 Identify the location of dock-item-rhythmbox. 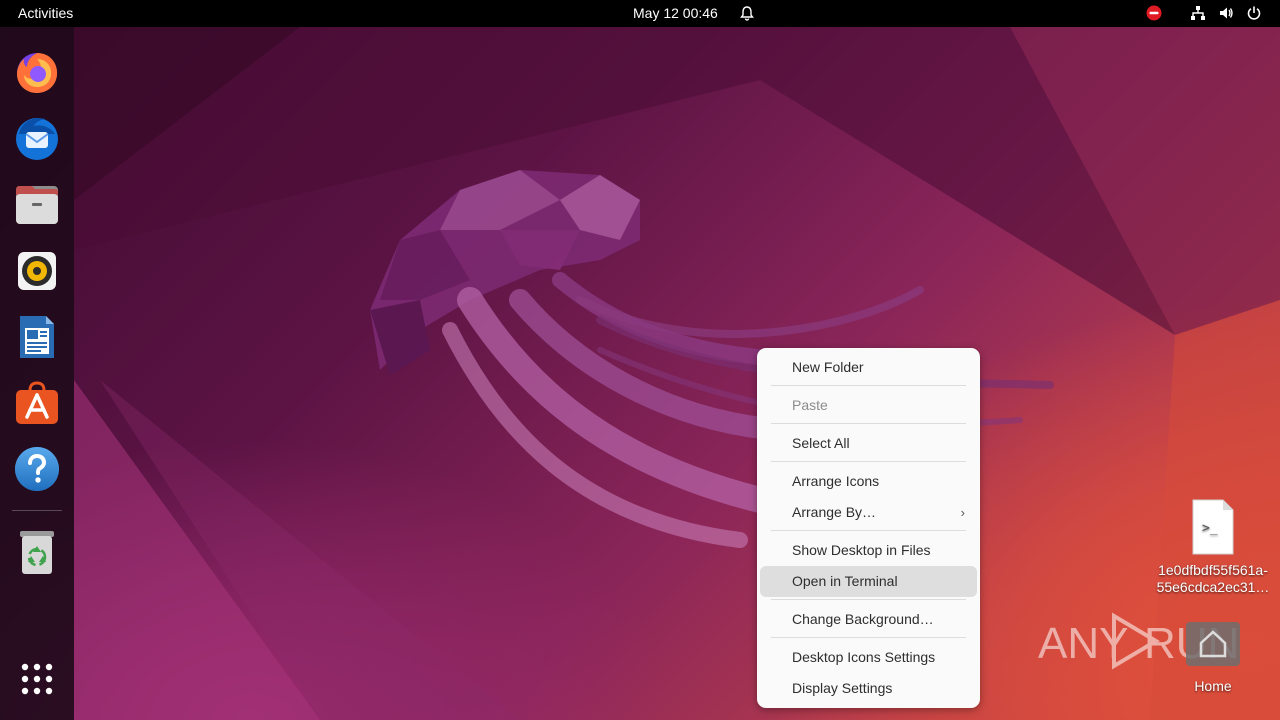
(37, 271).